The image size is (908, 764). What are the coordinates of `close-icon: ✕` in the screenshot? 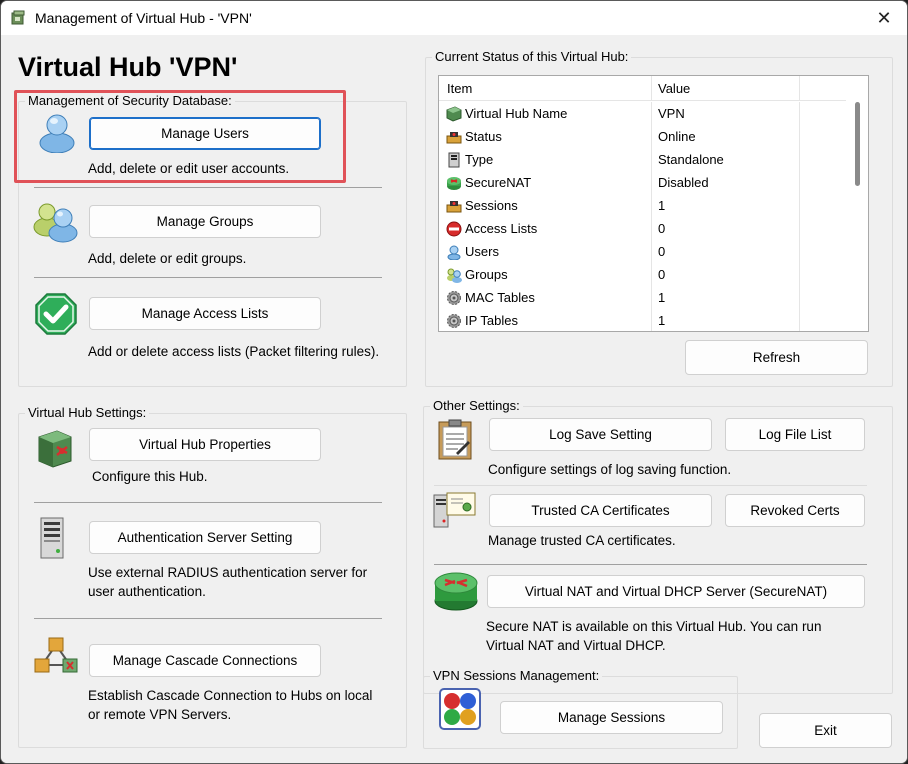 It's located at (884, 17).